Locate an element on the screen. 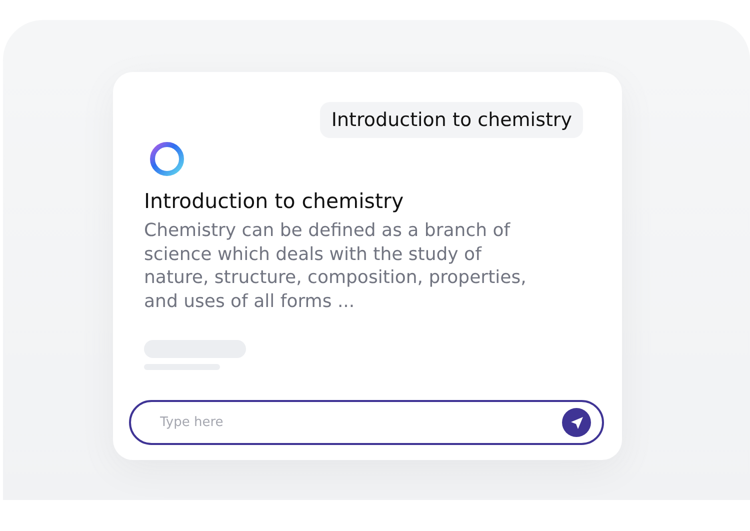 This screenshot has width=750, height=531. input-field: Type here is located at coordinates (366, 422).